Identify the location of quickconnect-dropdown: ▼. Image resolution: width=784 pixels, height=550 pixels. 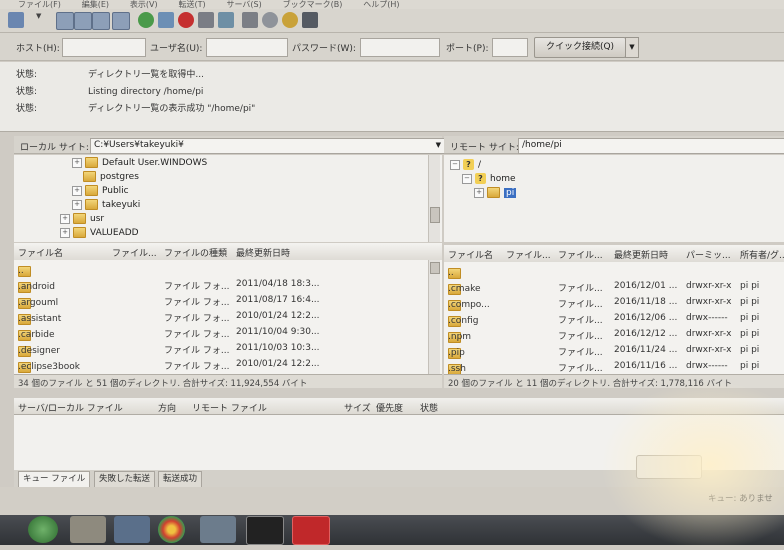
(632, 47).